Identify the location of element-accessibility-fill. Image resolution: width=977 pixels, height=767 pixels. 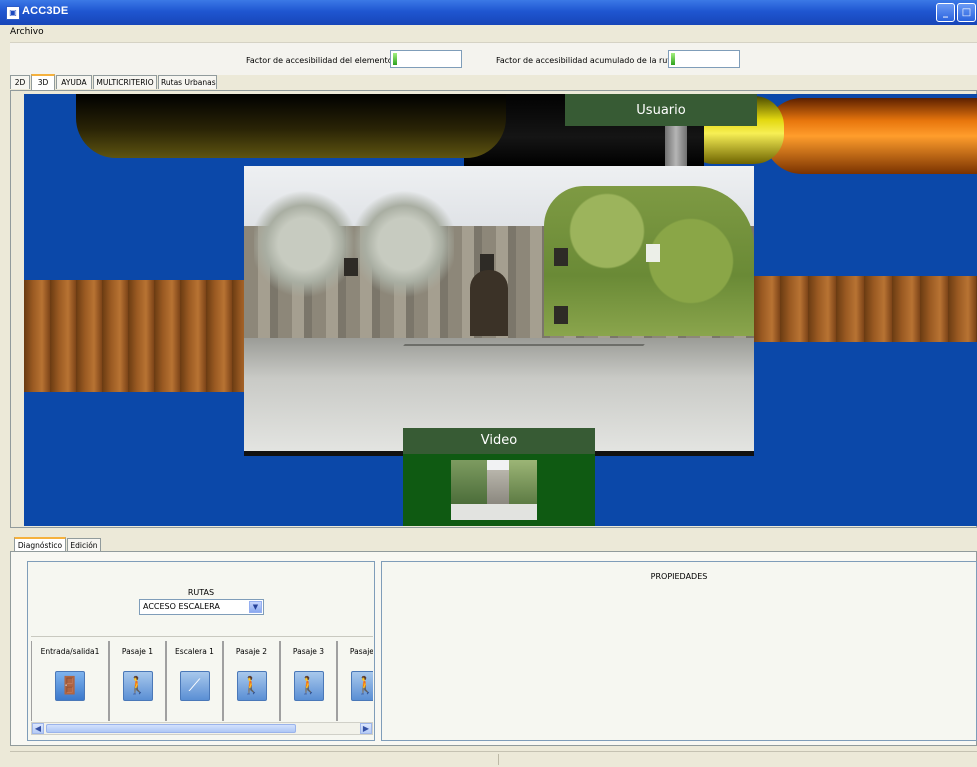
(395, 59).